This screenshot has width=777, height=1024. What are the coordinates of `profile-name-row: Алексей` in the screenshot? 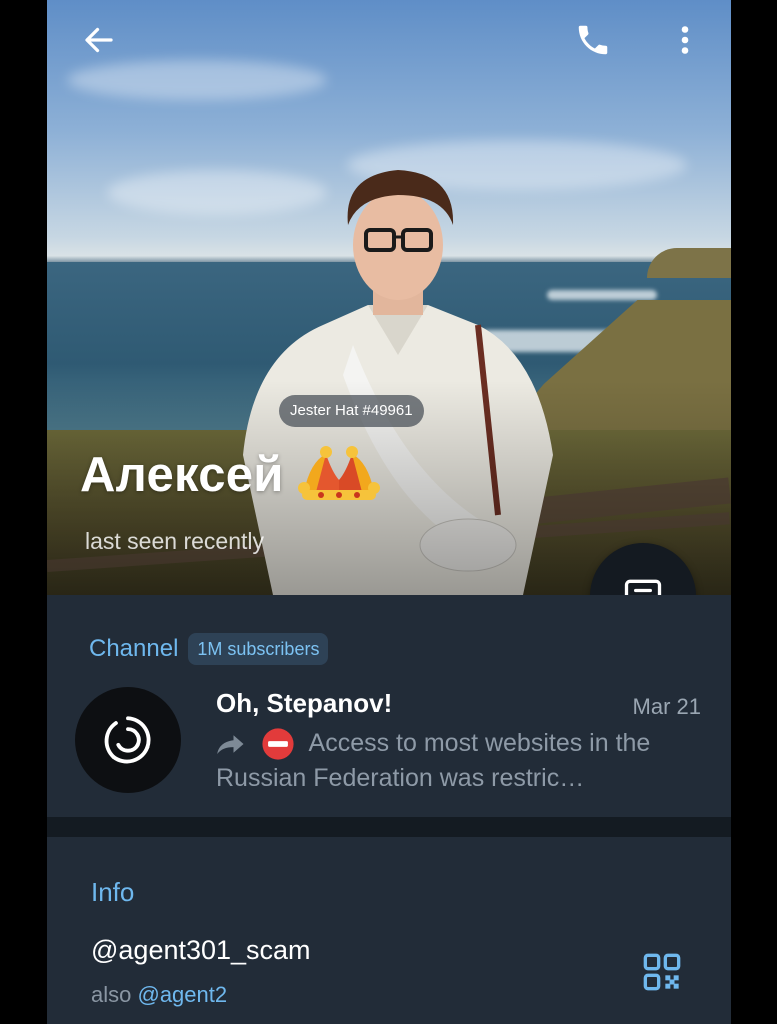 It's located at (231, 475).